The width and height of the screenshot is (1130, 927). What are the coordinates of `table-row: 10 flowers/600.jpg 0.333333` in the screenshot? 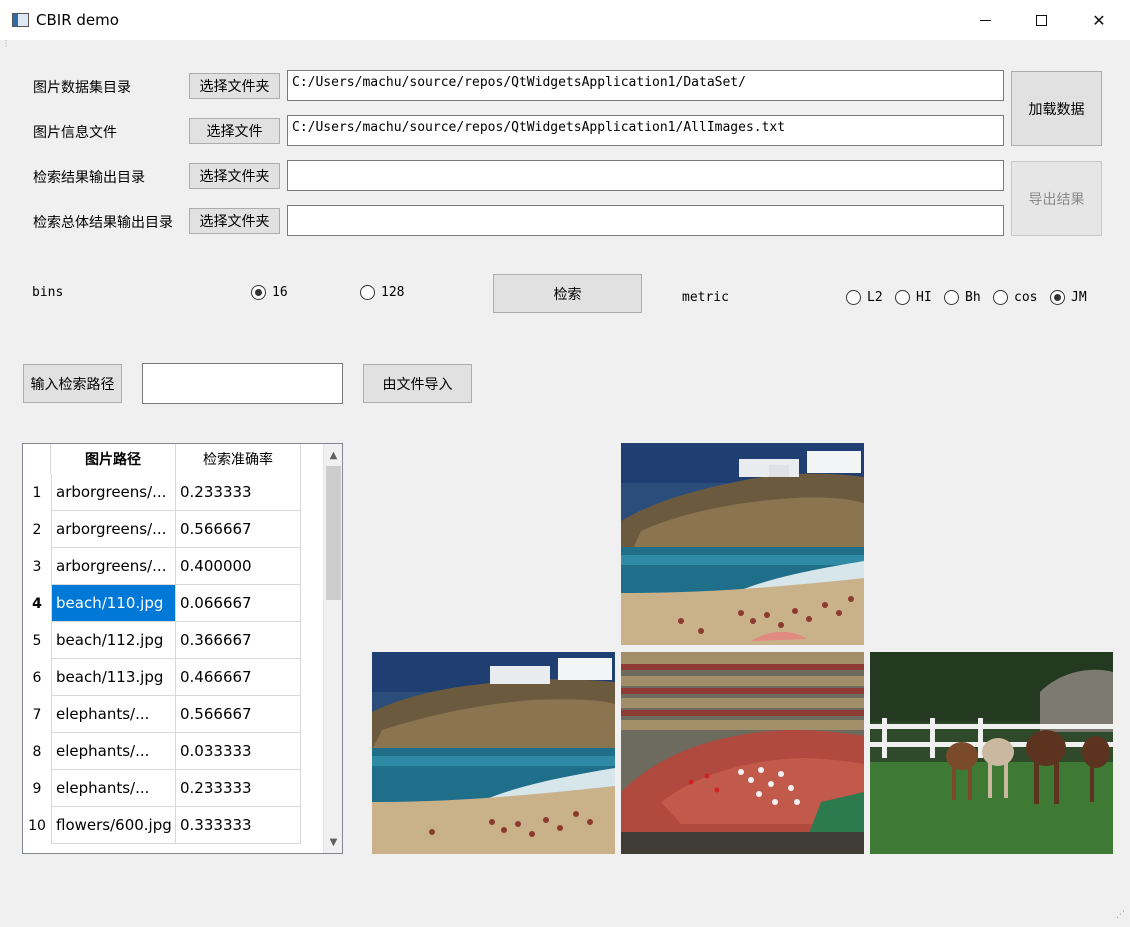 It's located at (173, 825).